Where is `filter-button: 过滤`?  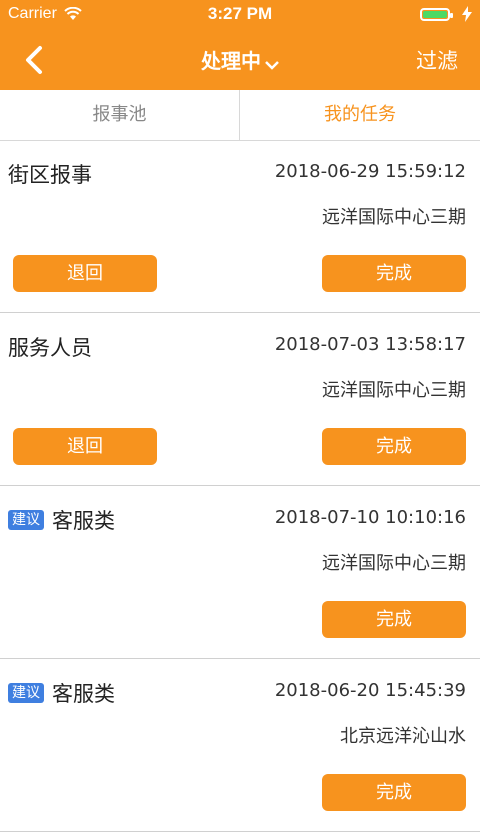
filter-button: 过滤 is located at coordinates (437, 60).